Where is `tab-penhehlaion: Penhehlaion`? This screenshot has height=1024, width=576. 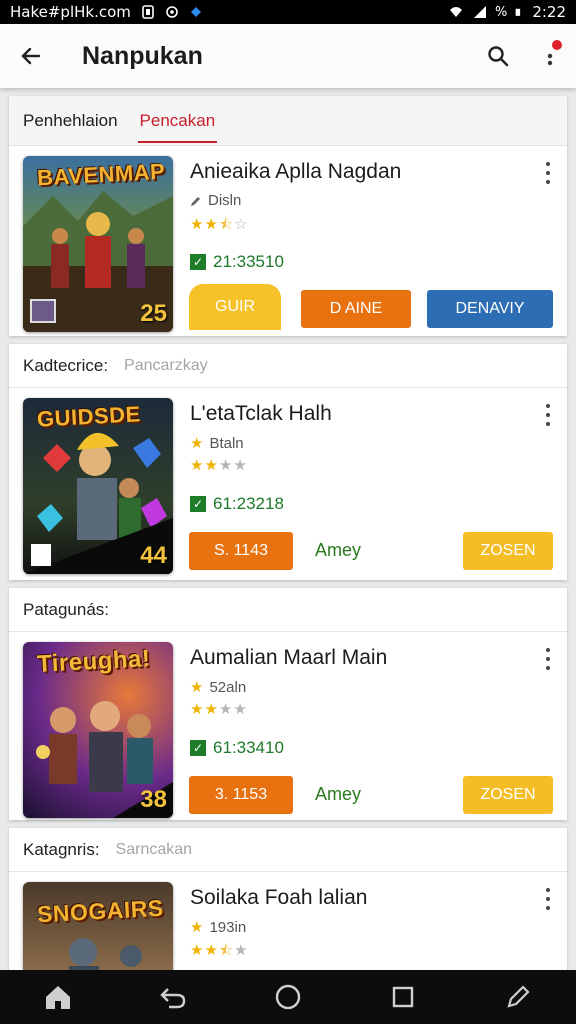 tab-penhehlaion: Penhehlaion is located at coordinates (70, 121).